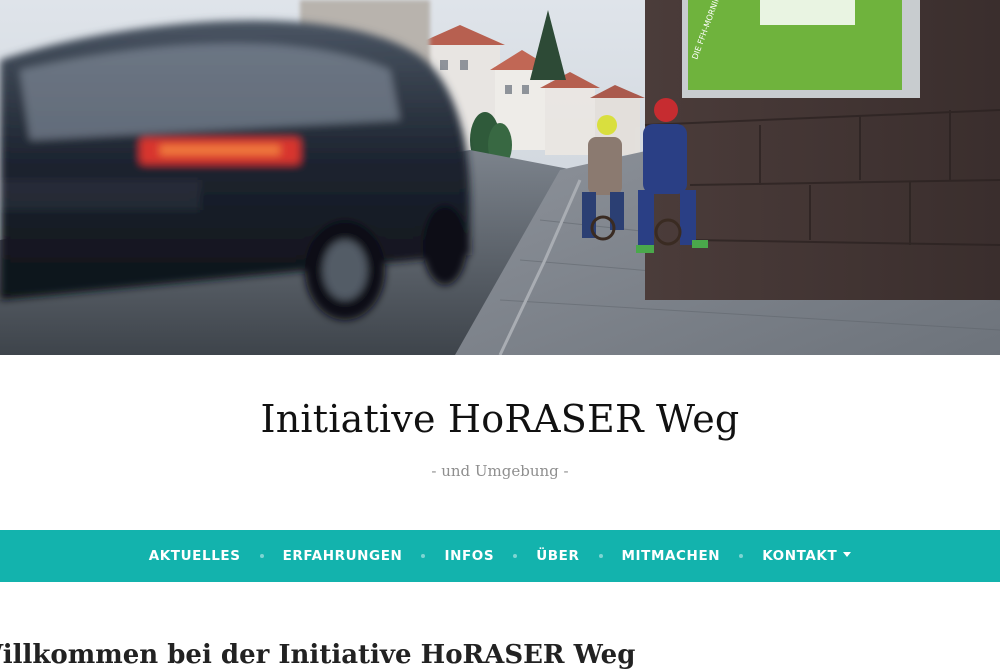 The height and width of the screenshot is (669, 1000). What do you see at coordinates (195, 556) in the screenshot?
I see `nav-item-aktuelles: AKTUELLES` at bounding box center [195, 556].